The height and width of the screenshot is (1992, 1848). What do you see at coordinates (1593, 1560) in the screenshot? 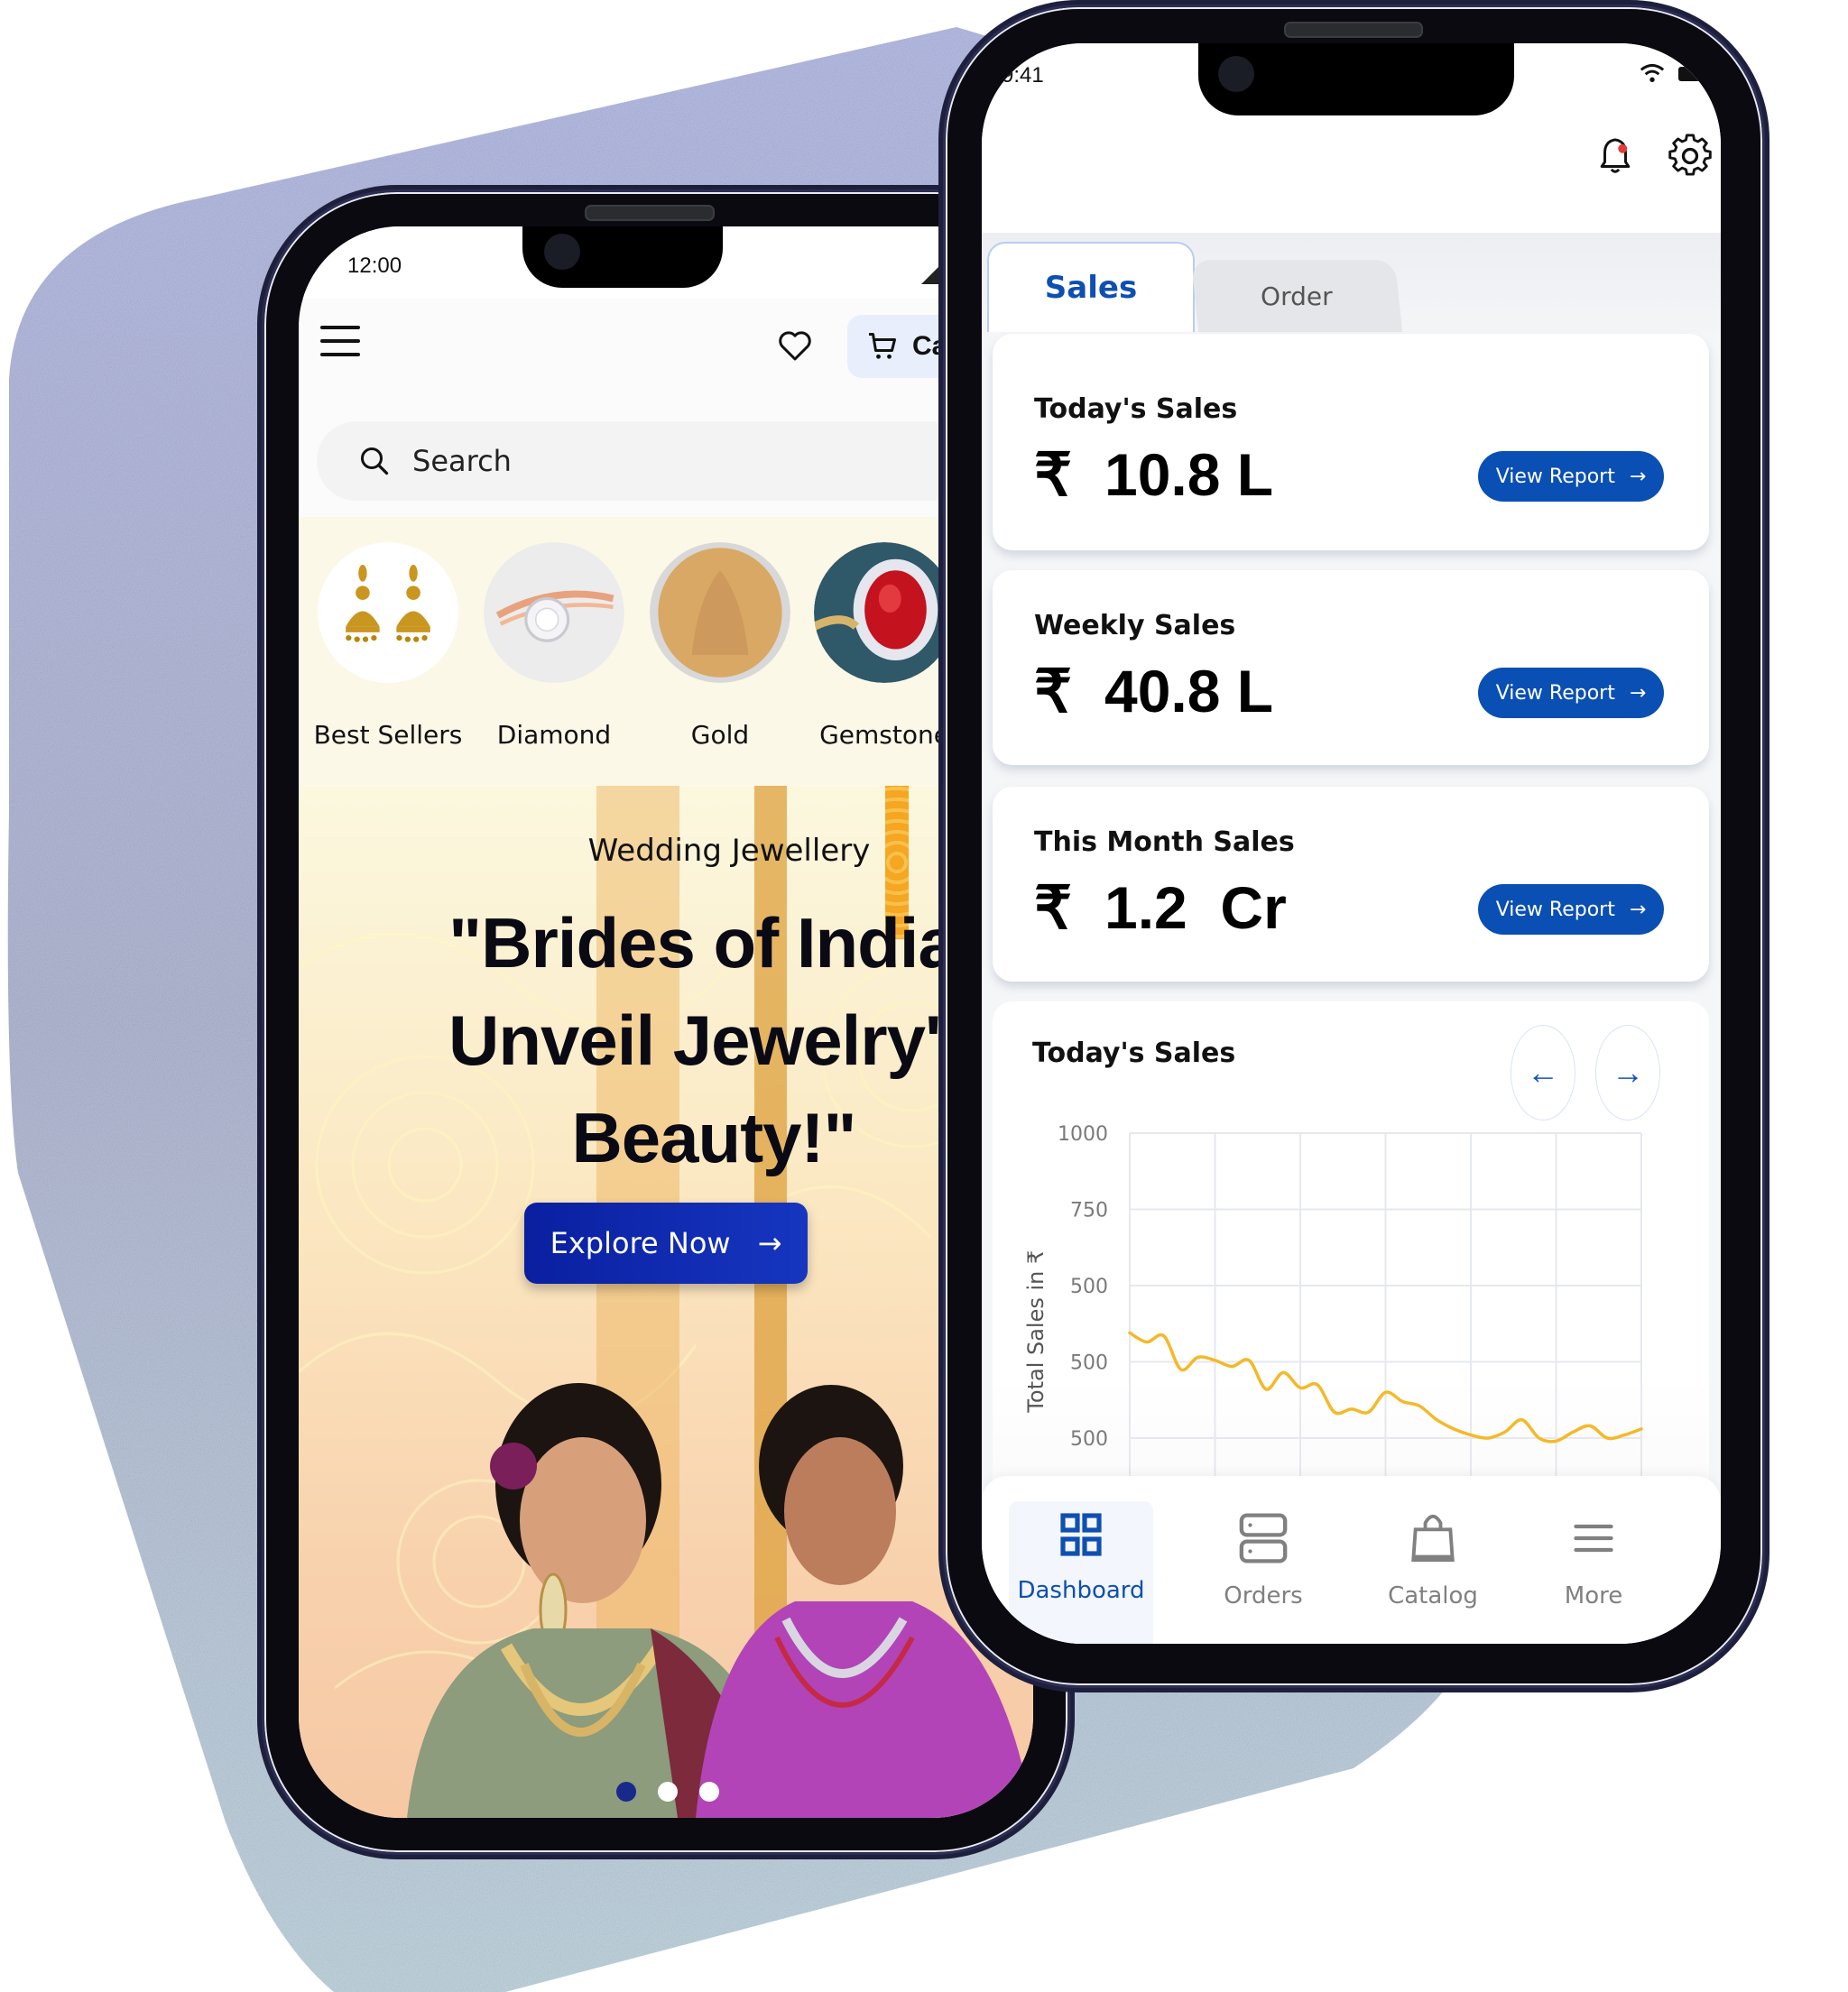
I see `nav-more: More` at bounding box center [1593, 1560].